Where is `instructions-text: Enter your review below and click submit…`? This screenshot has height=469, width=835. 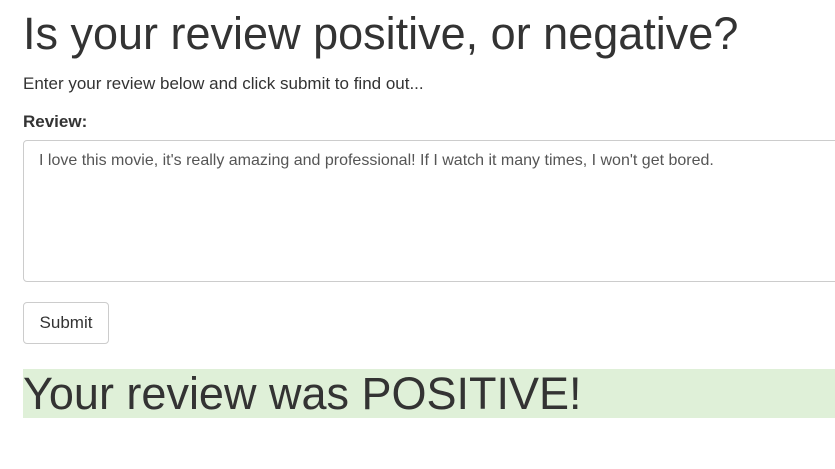
instructions-text: Enter your review below and click submit… is located at coordinates (223, 83).